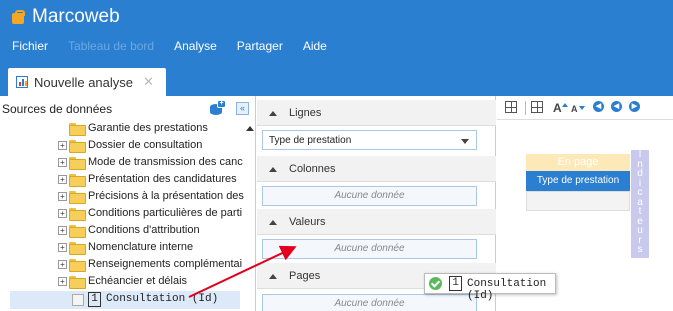 This screenshot has width=673, height=311. What do you see at coordinates (634, 106) in the screenshot?
I see `next-page-icon: ▶` at bounding box center [634, 106].